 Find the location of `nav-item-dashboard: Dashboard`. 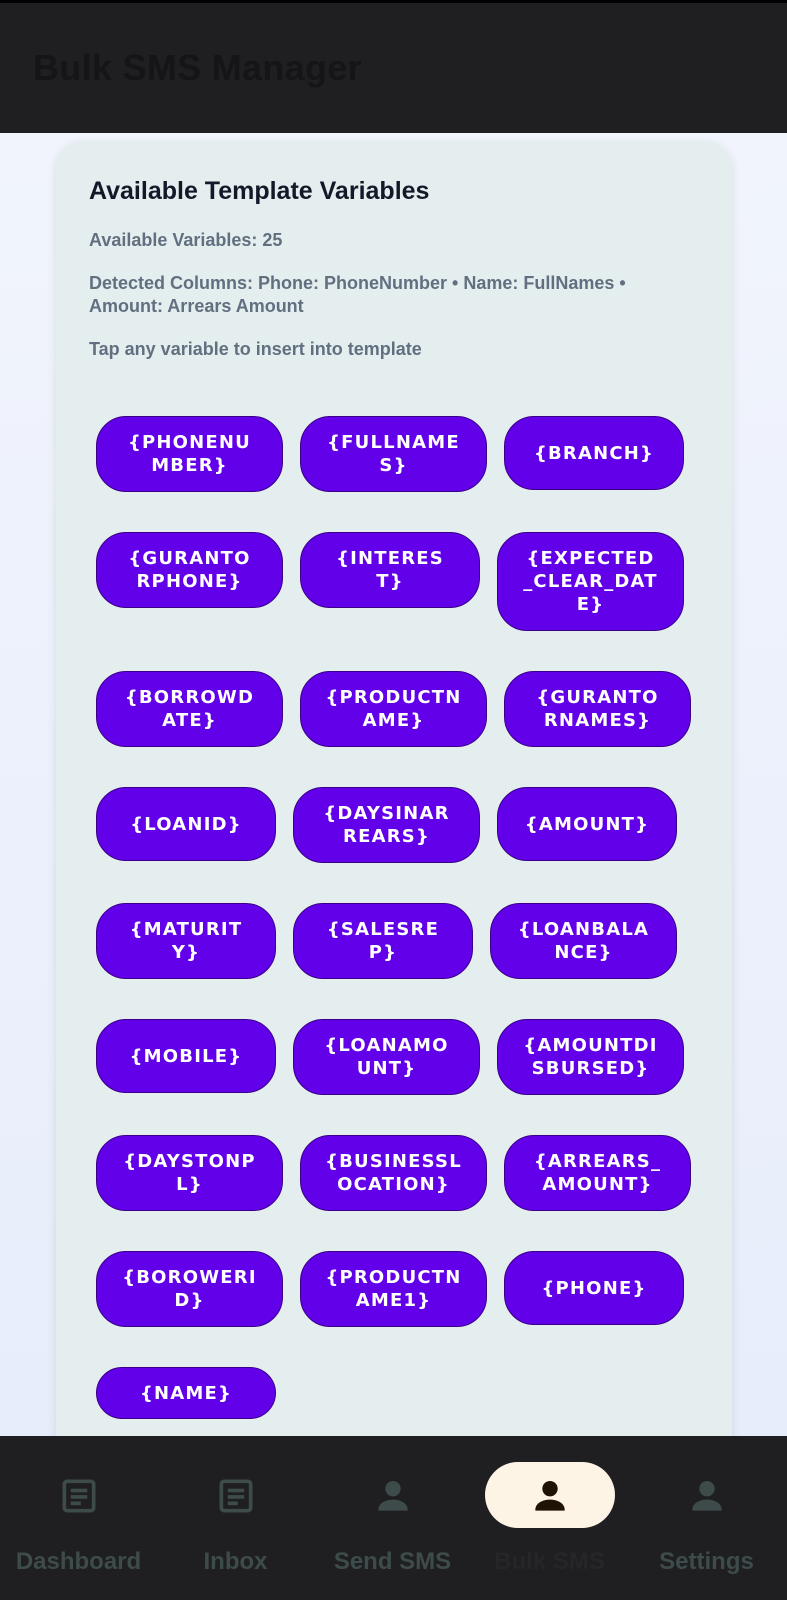

nav-item-dashboard: Dashboard is located at coordinates (78, 1518).